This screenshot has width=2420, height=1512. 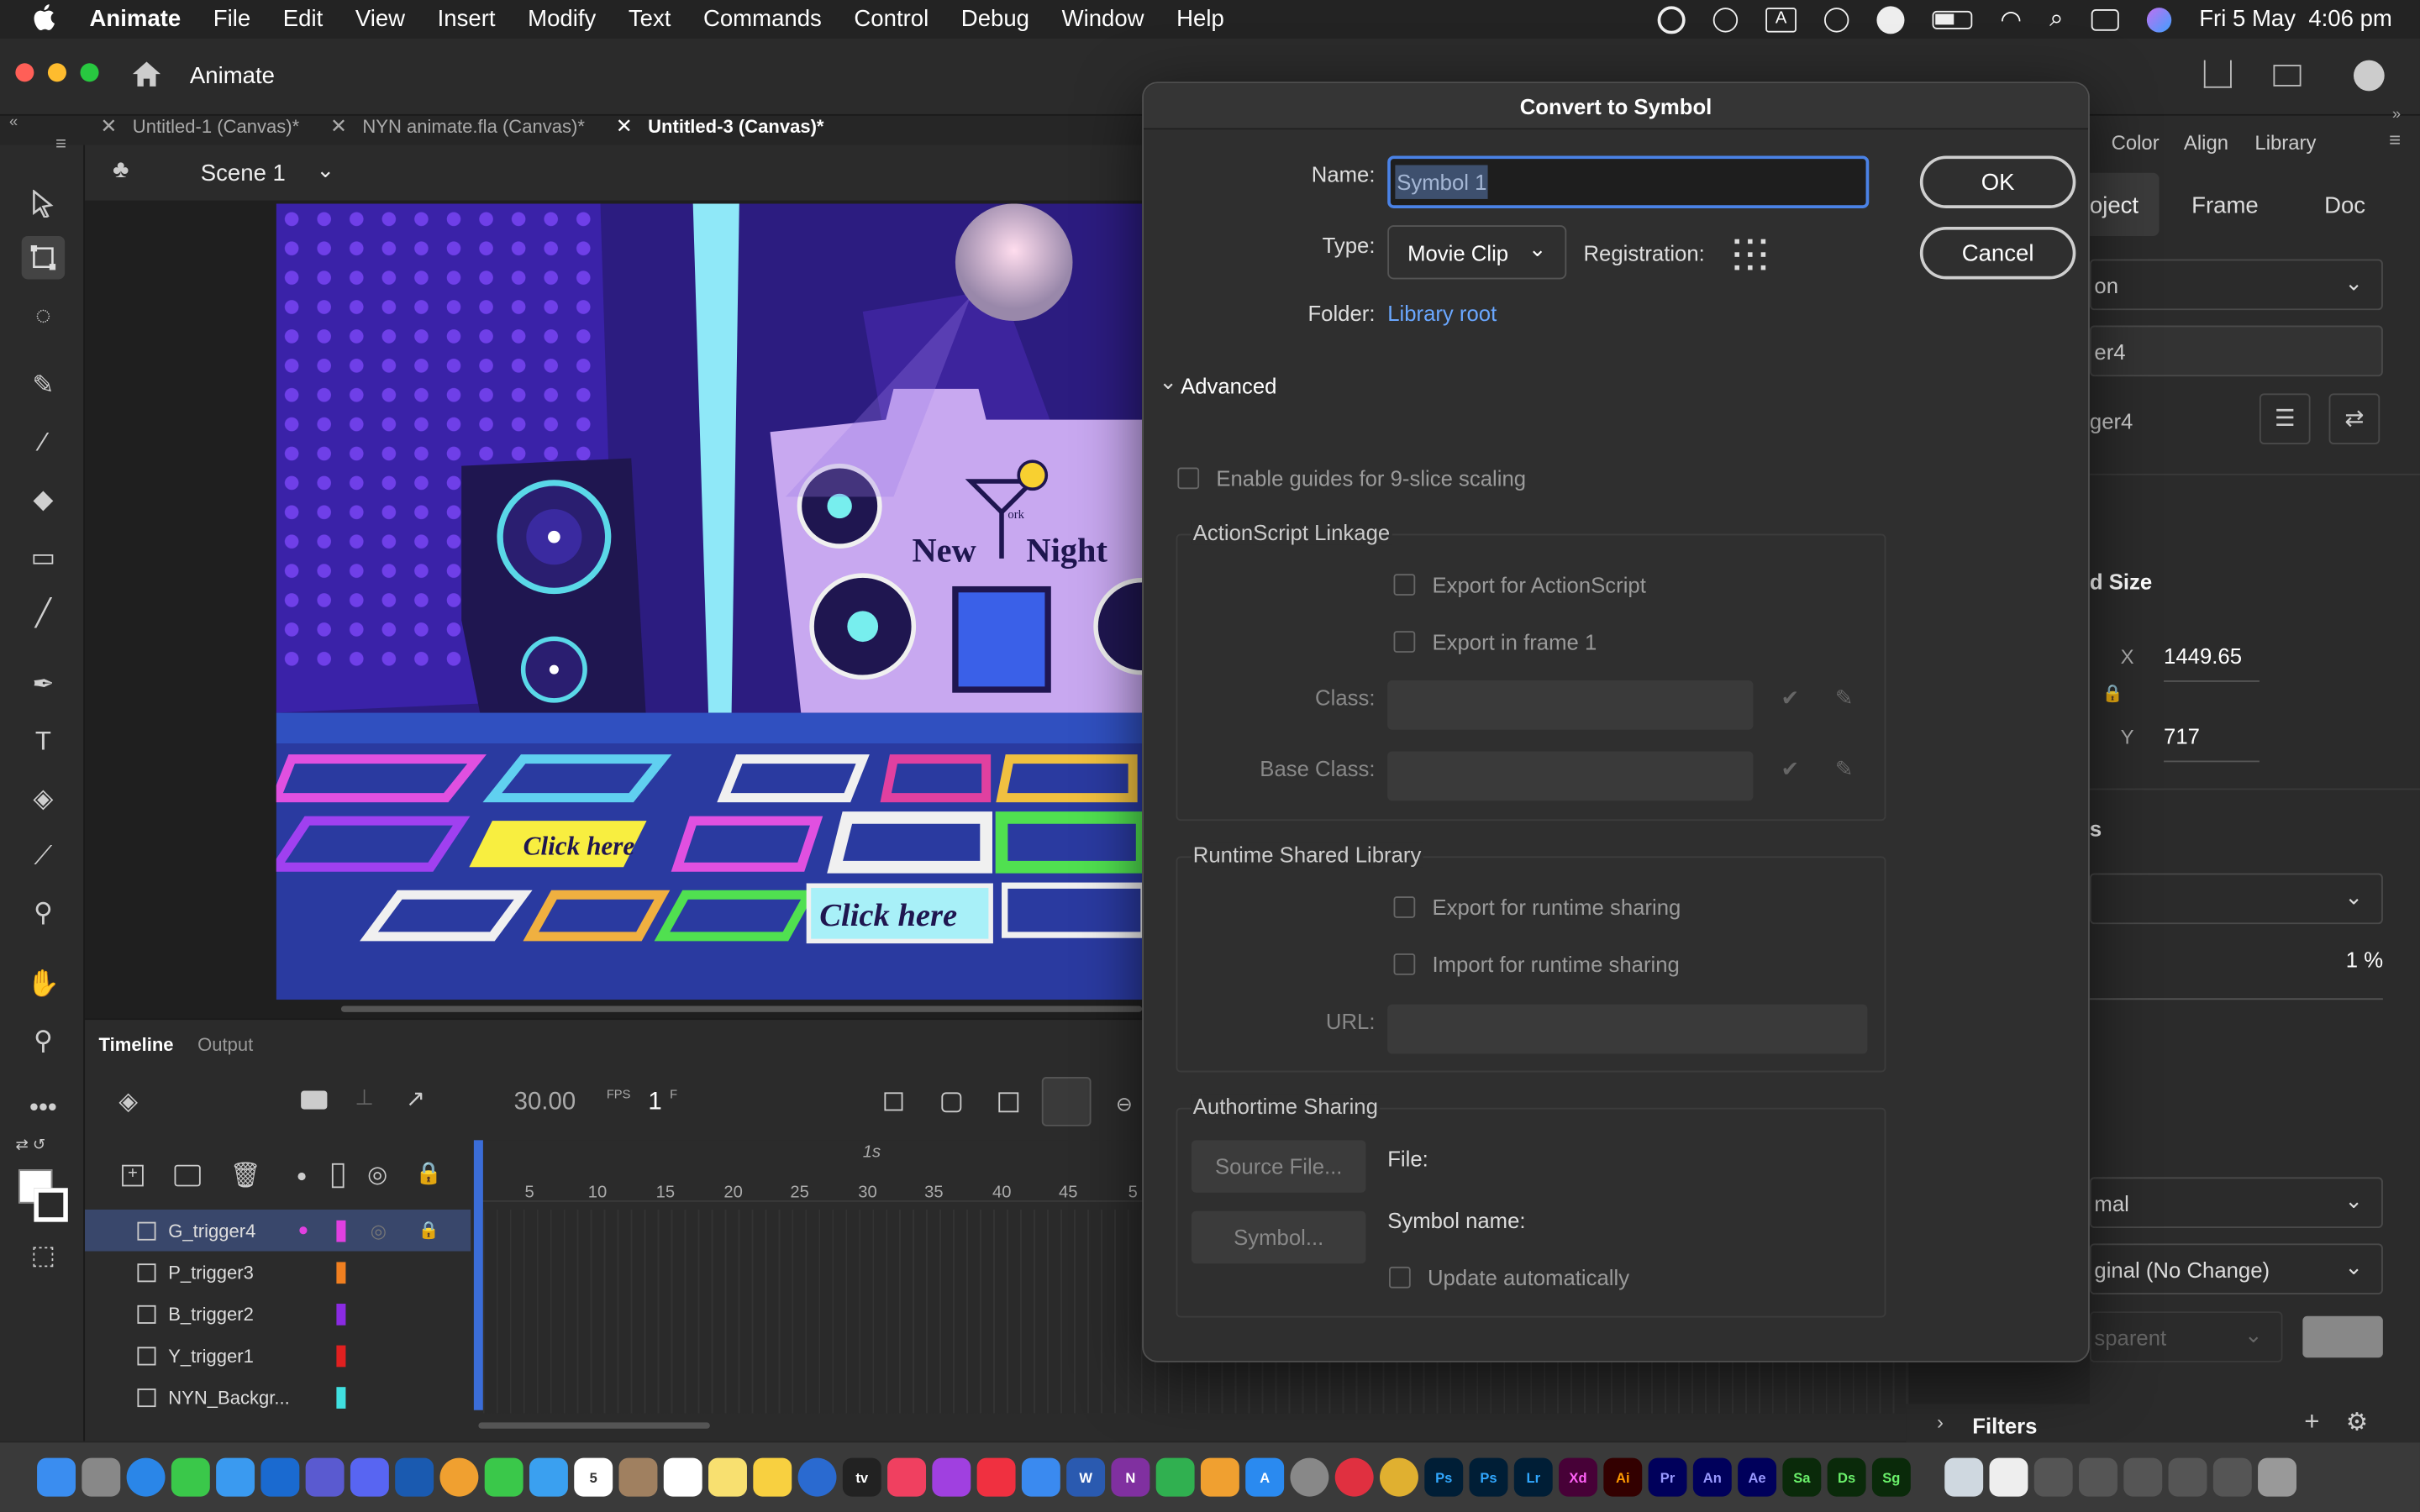 What do you see at coordinates (128, 1101) in the screenshot?
I see `layers-icon: ◈` at bounding box center [128, 1101].